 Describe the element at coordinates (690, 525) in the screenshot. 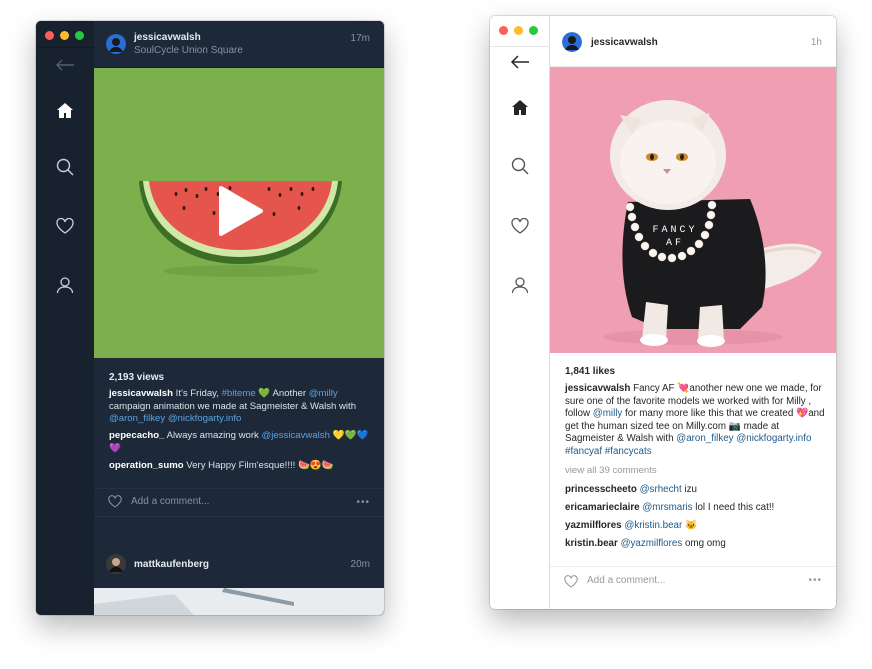

I see `comment-text: 🐱` at that location.